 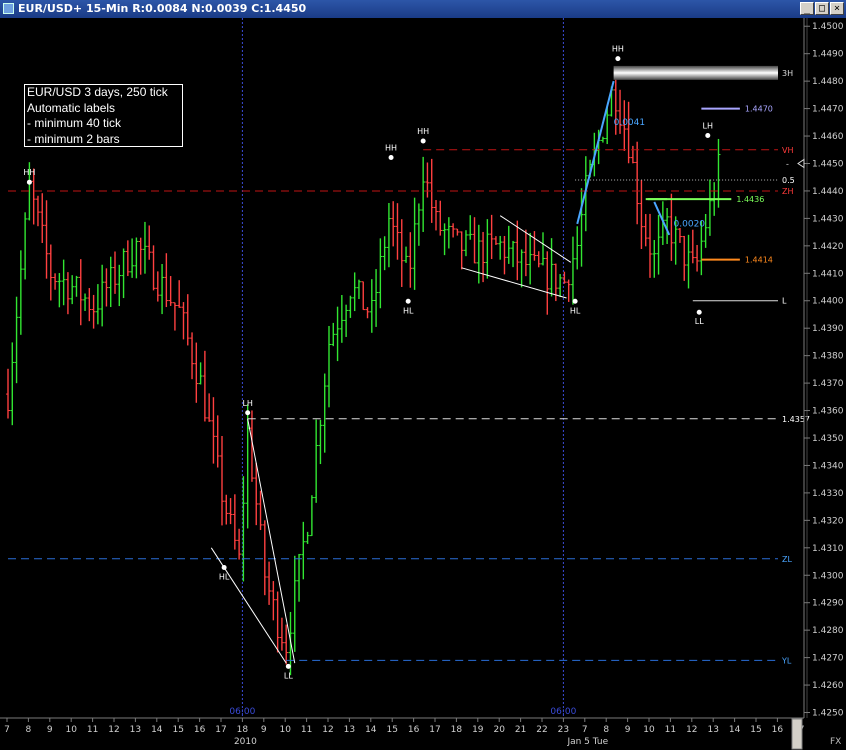 I want to click on price-tick-label: 1.4310, so click(x=828, y=549).